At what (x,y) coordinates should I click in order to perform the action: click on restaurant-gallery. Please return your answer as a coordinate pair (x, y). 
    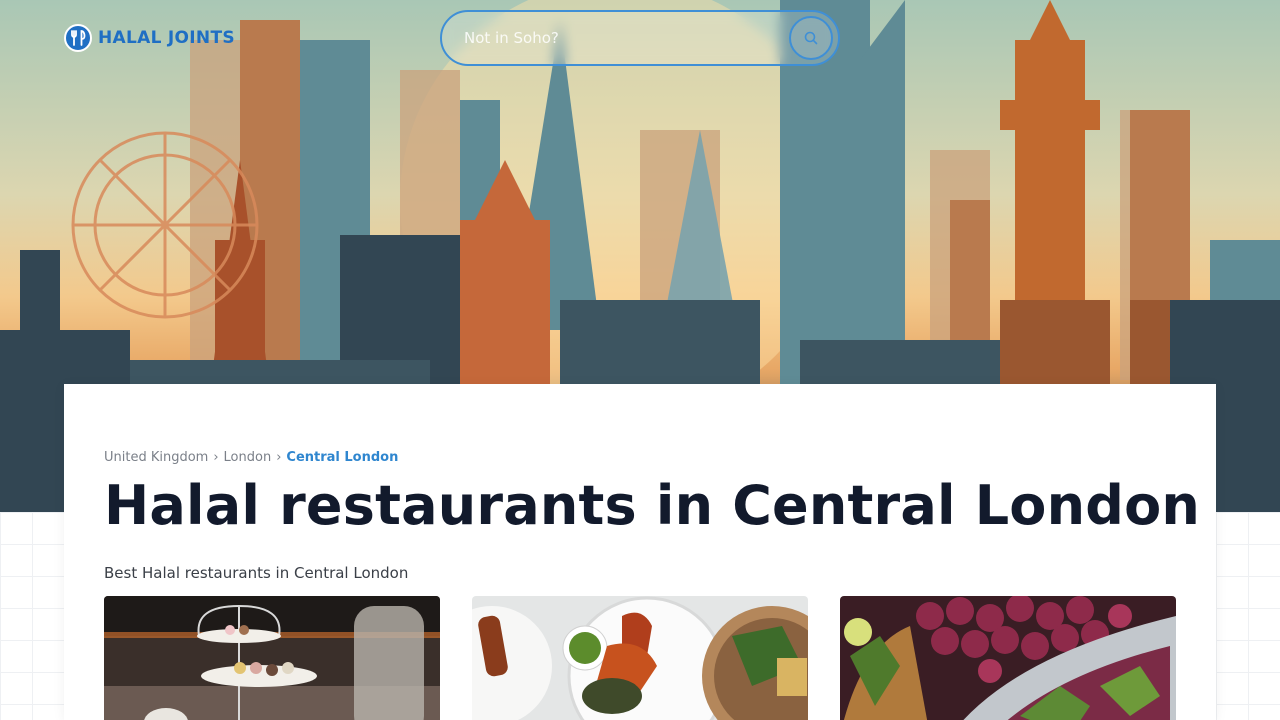
    Looking at the image, I should click on (640, 658).